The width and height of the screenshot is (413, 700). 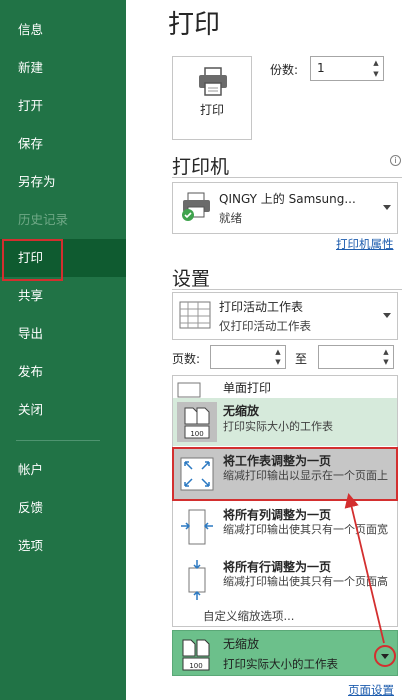 I want to click on partial-menu-label: 单面打印, so click(x=247, y=388).